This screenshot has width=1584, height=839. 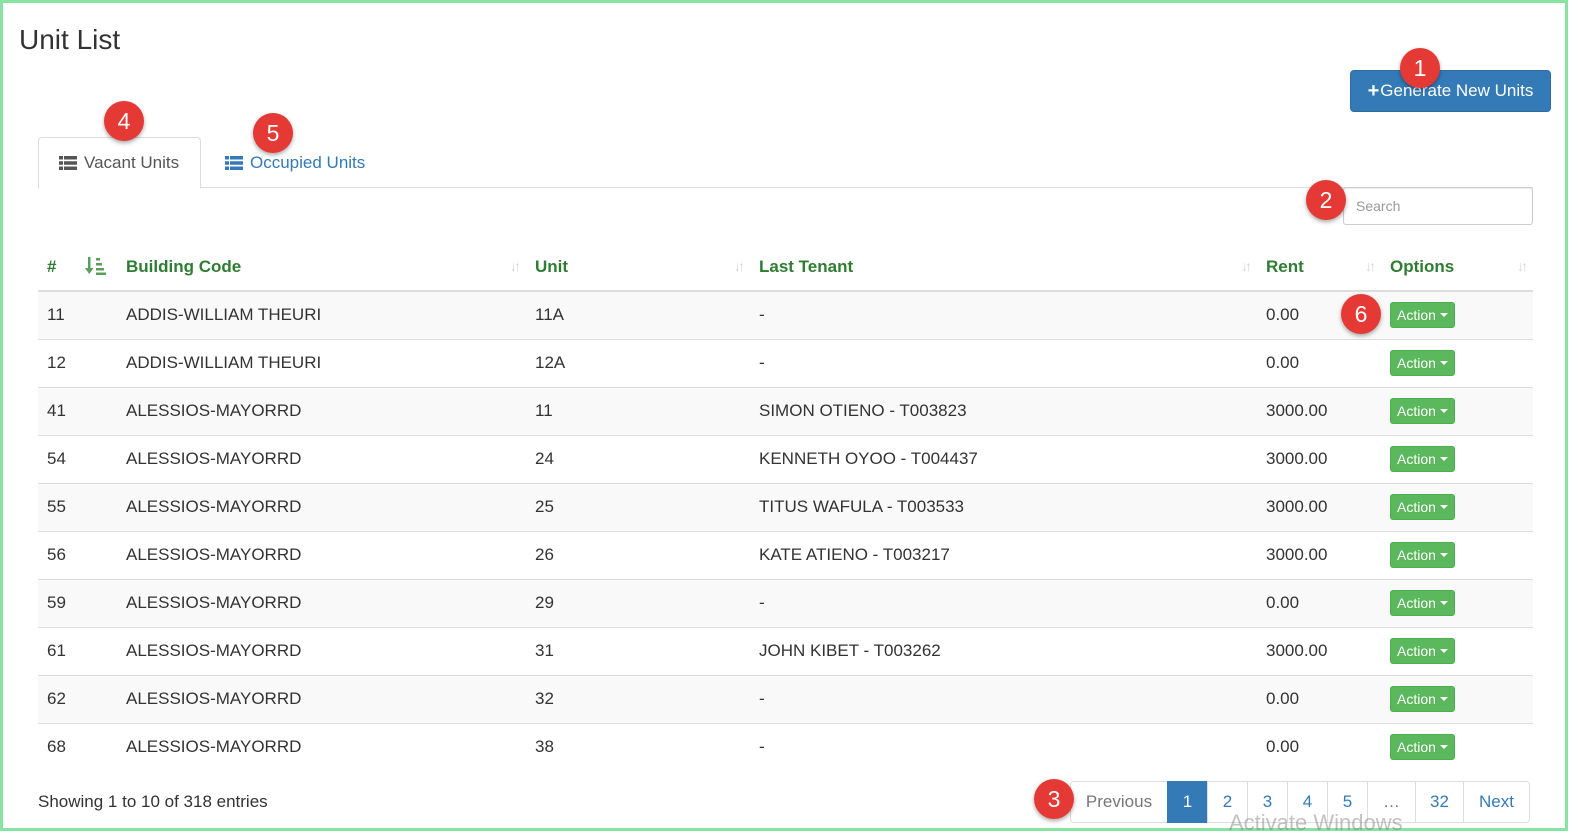 What do you see at coordinates (308, 162) in the screenshot?
I see `tab-occupied-units-label: Occupied Units` at bounding box center [308, 162].